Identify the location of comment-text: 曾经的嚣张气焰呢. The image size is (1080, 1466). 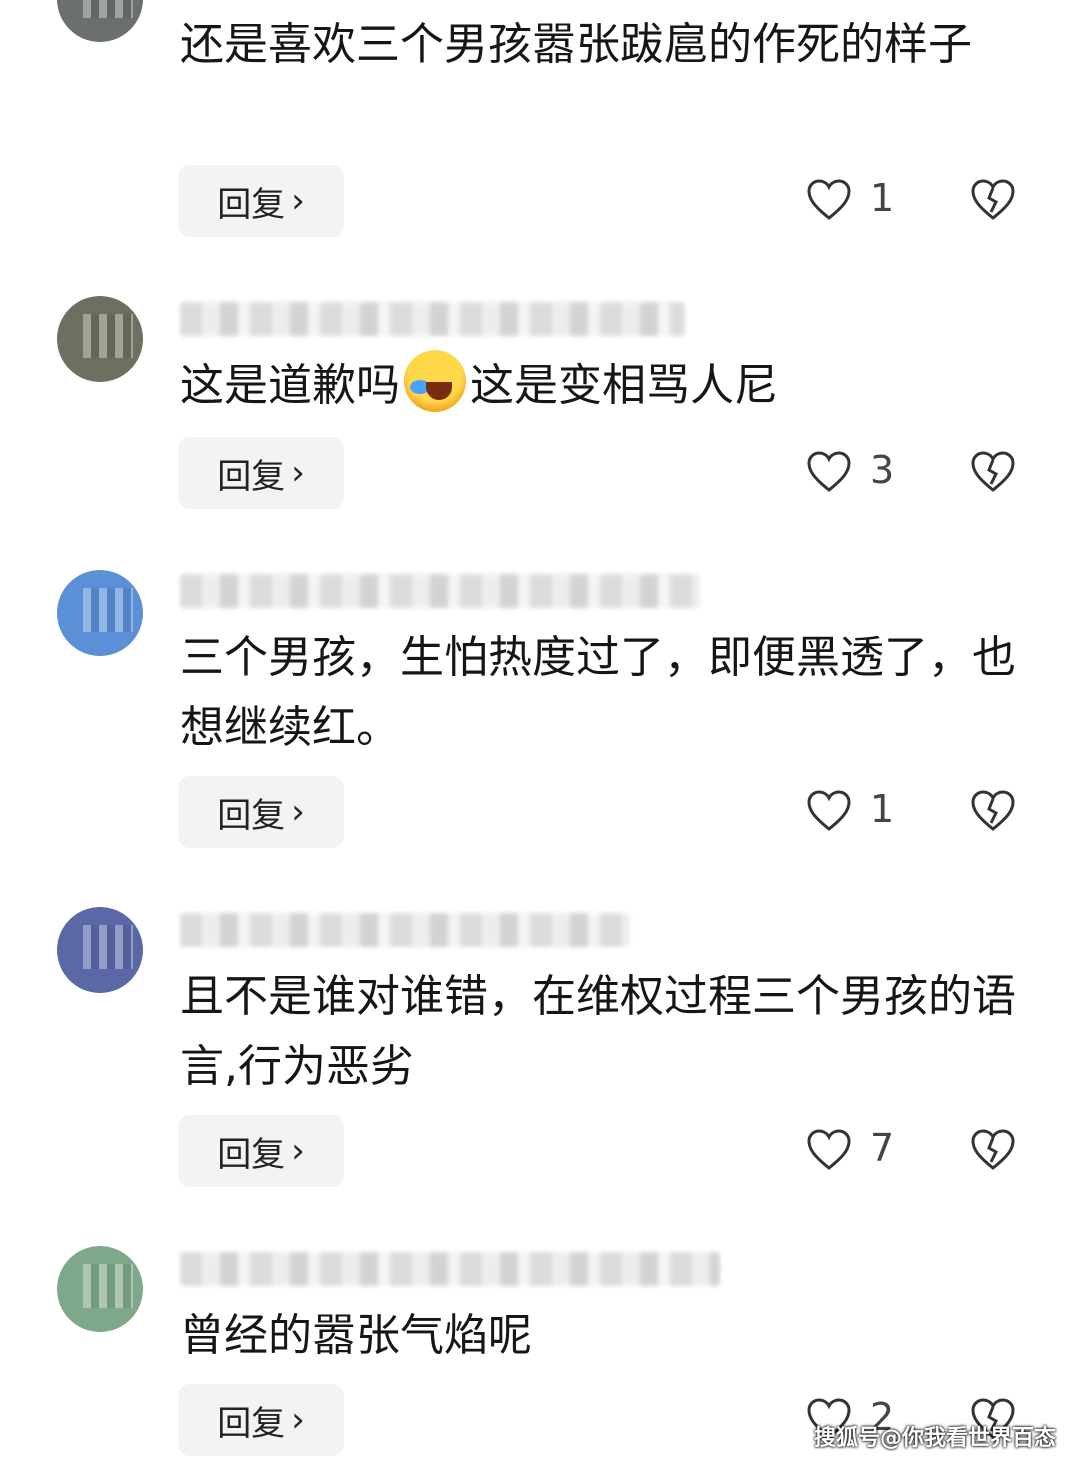
(356, 1335).